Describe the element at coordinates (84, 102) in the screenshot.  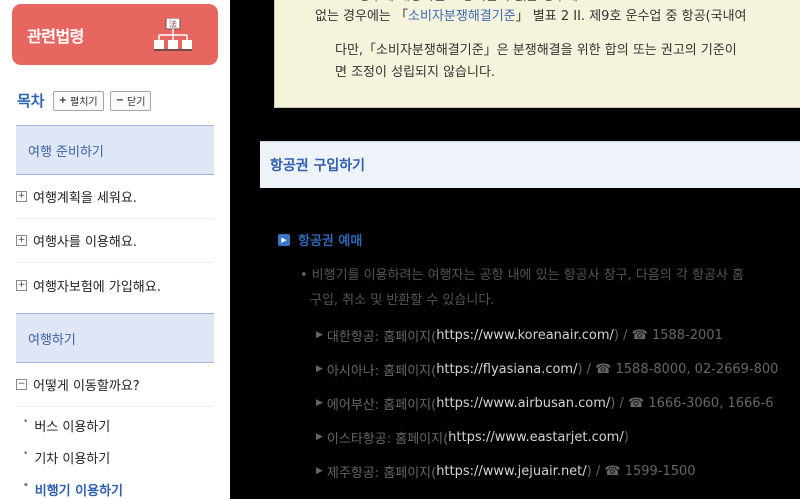
I see `expand-label: 펼치기` at that location.